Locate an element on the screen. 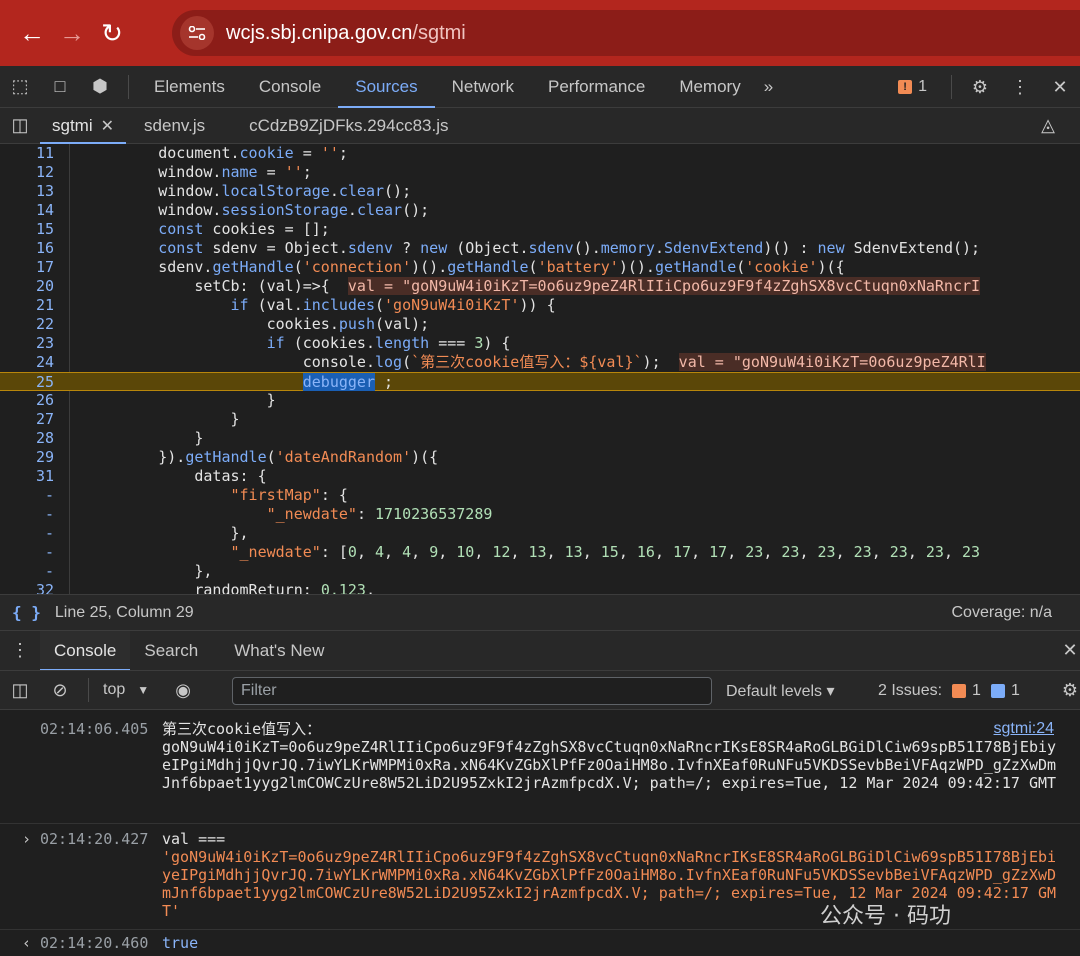  code-line: 21 if (val.includes('goN9uW4i0iKzT')) { is located at coordinates (540, 305).